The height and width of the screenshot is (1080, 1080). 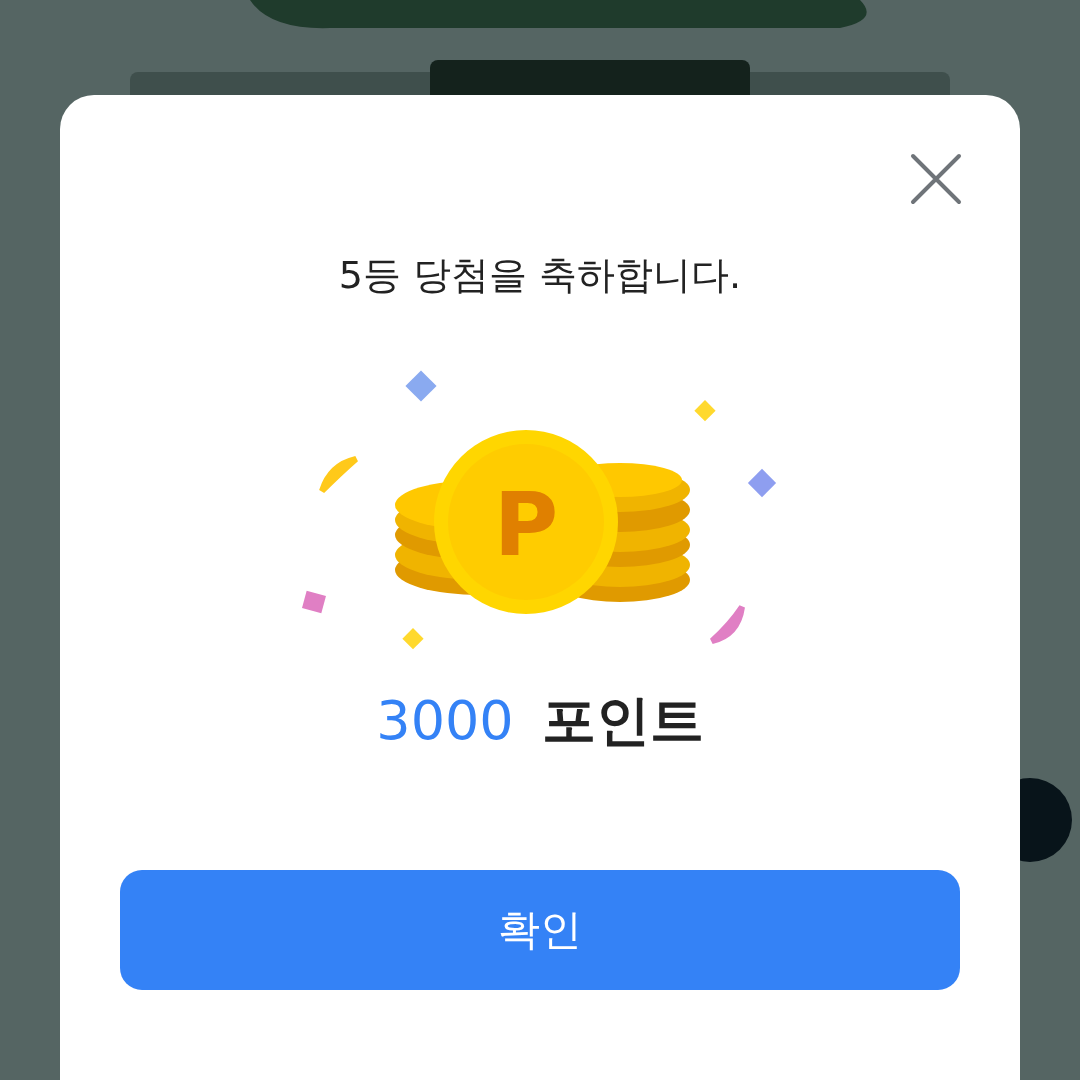 I want to click on close-button, so click(x=936, y=179).